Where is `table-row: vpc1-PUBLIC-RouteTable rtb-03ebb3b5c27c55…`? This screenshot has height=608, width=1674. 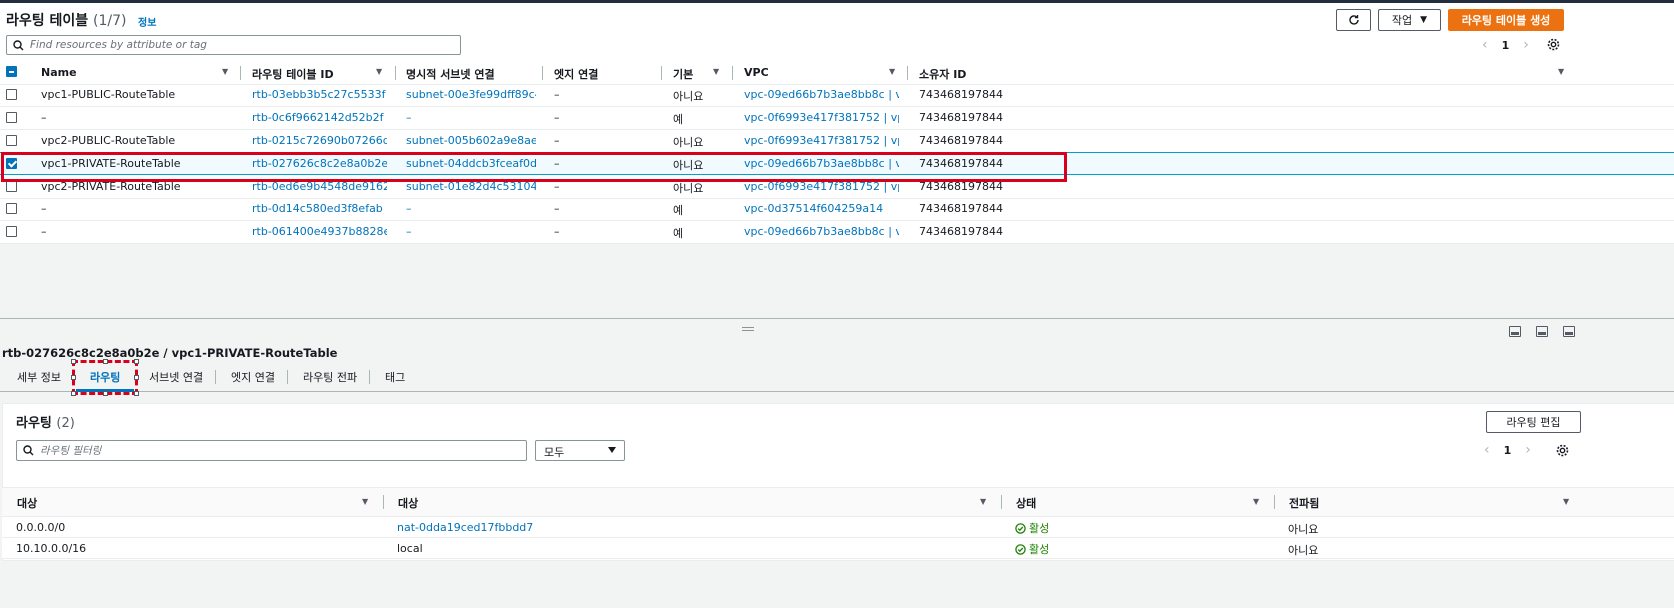 table-row: vpc1-PUBLIC-RouteTable rtb-03ebb3b5c27c55… is located at coordinates (837, 95).